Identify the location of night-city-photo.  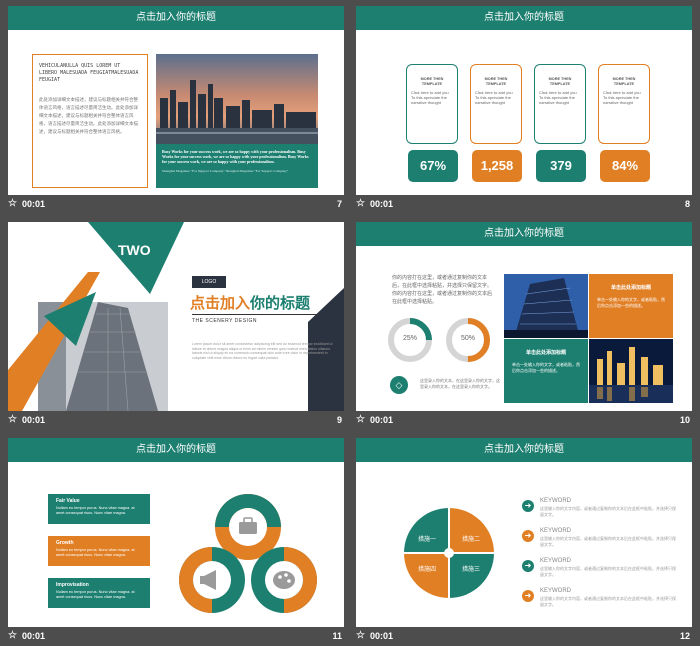
(631, 371).